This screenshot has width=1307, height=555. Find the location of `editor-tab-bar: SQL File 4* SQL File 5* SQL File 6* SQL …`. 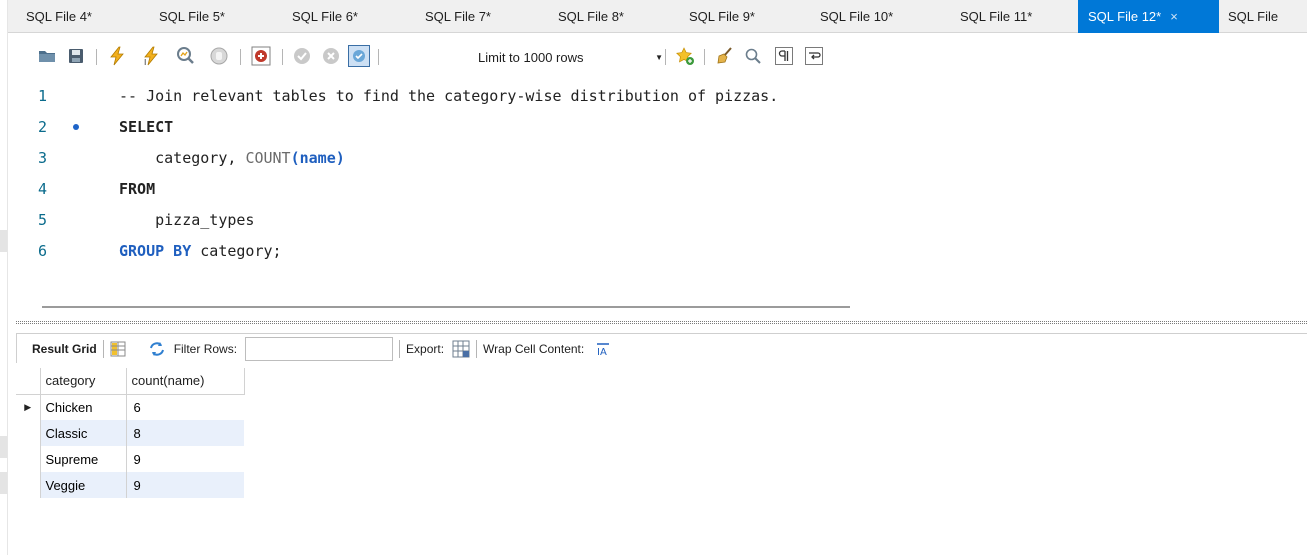

editor-tab-bar: SQL File 4* SQL File 5* SQL File 6* SQL … is located at coordinates (657, 16).